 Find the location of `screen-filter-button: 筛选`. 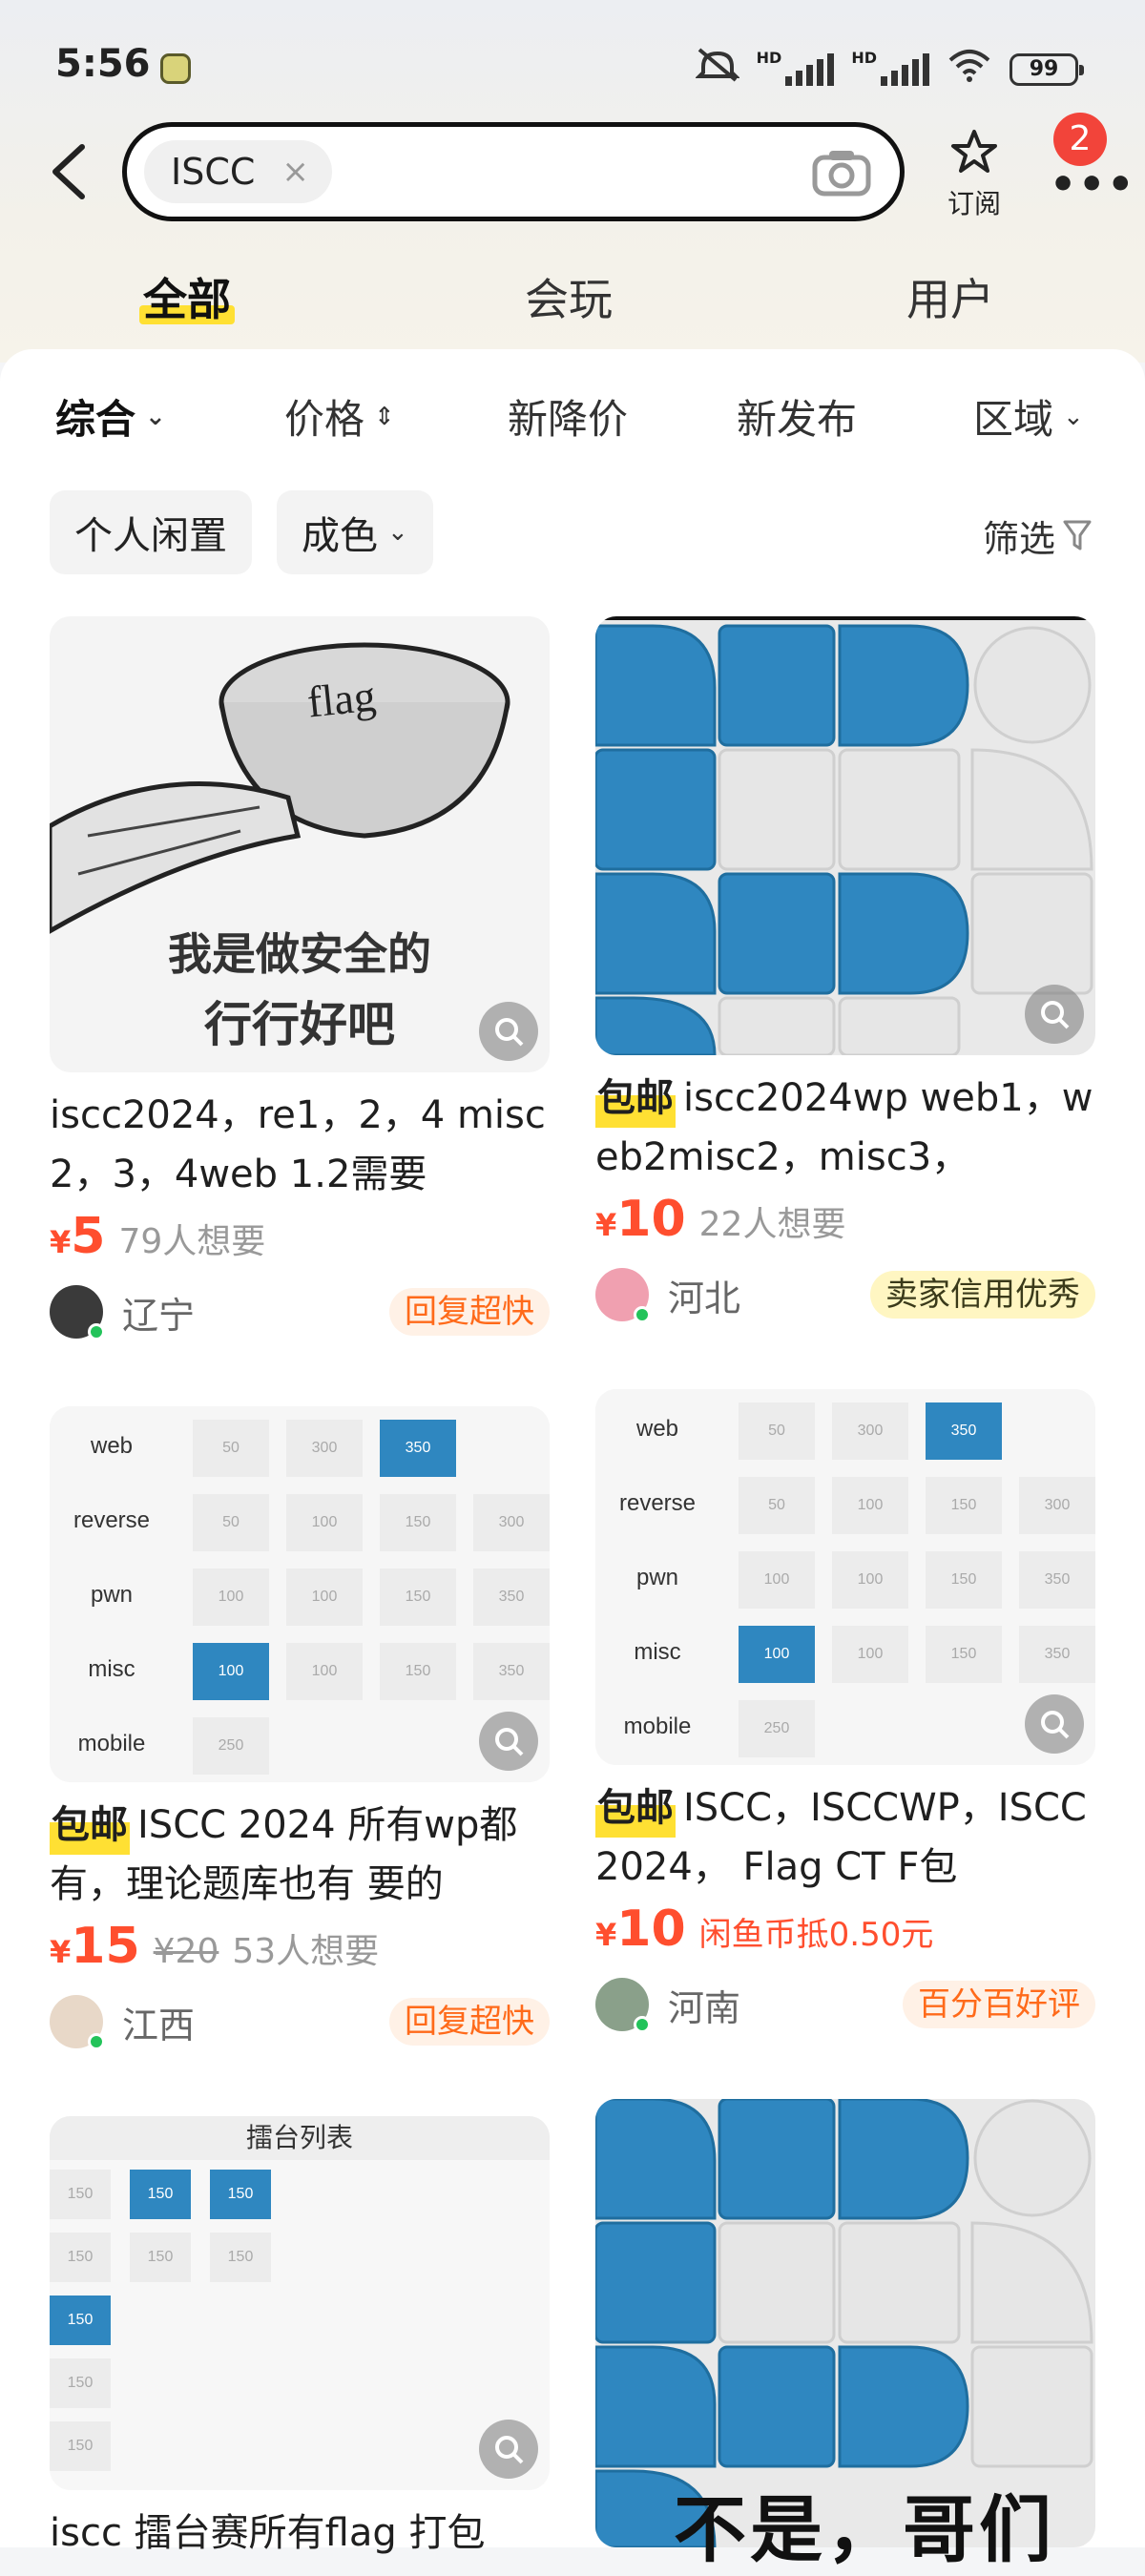

screen-filter-button: 筛选 is located at coordinates (1038, 535).